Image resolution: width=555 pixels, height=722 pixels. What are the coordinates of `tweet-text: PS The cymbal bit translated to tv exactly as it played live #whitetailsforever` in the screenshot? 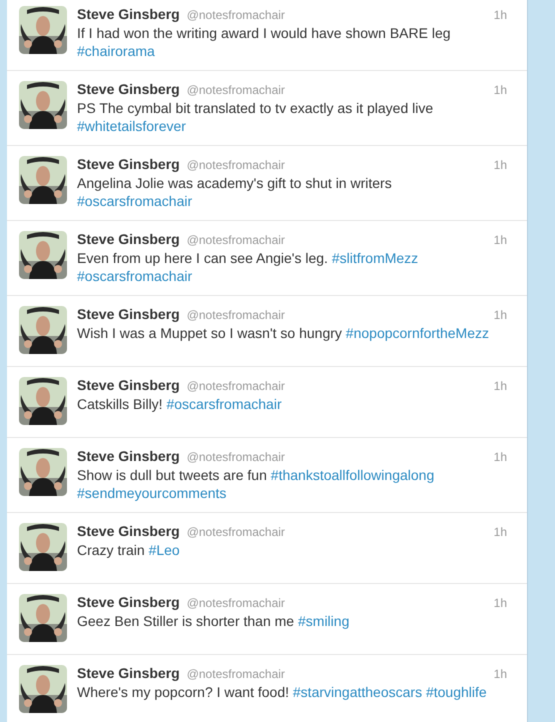 It's located at (255, 117).